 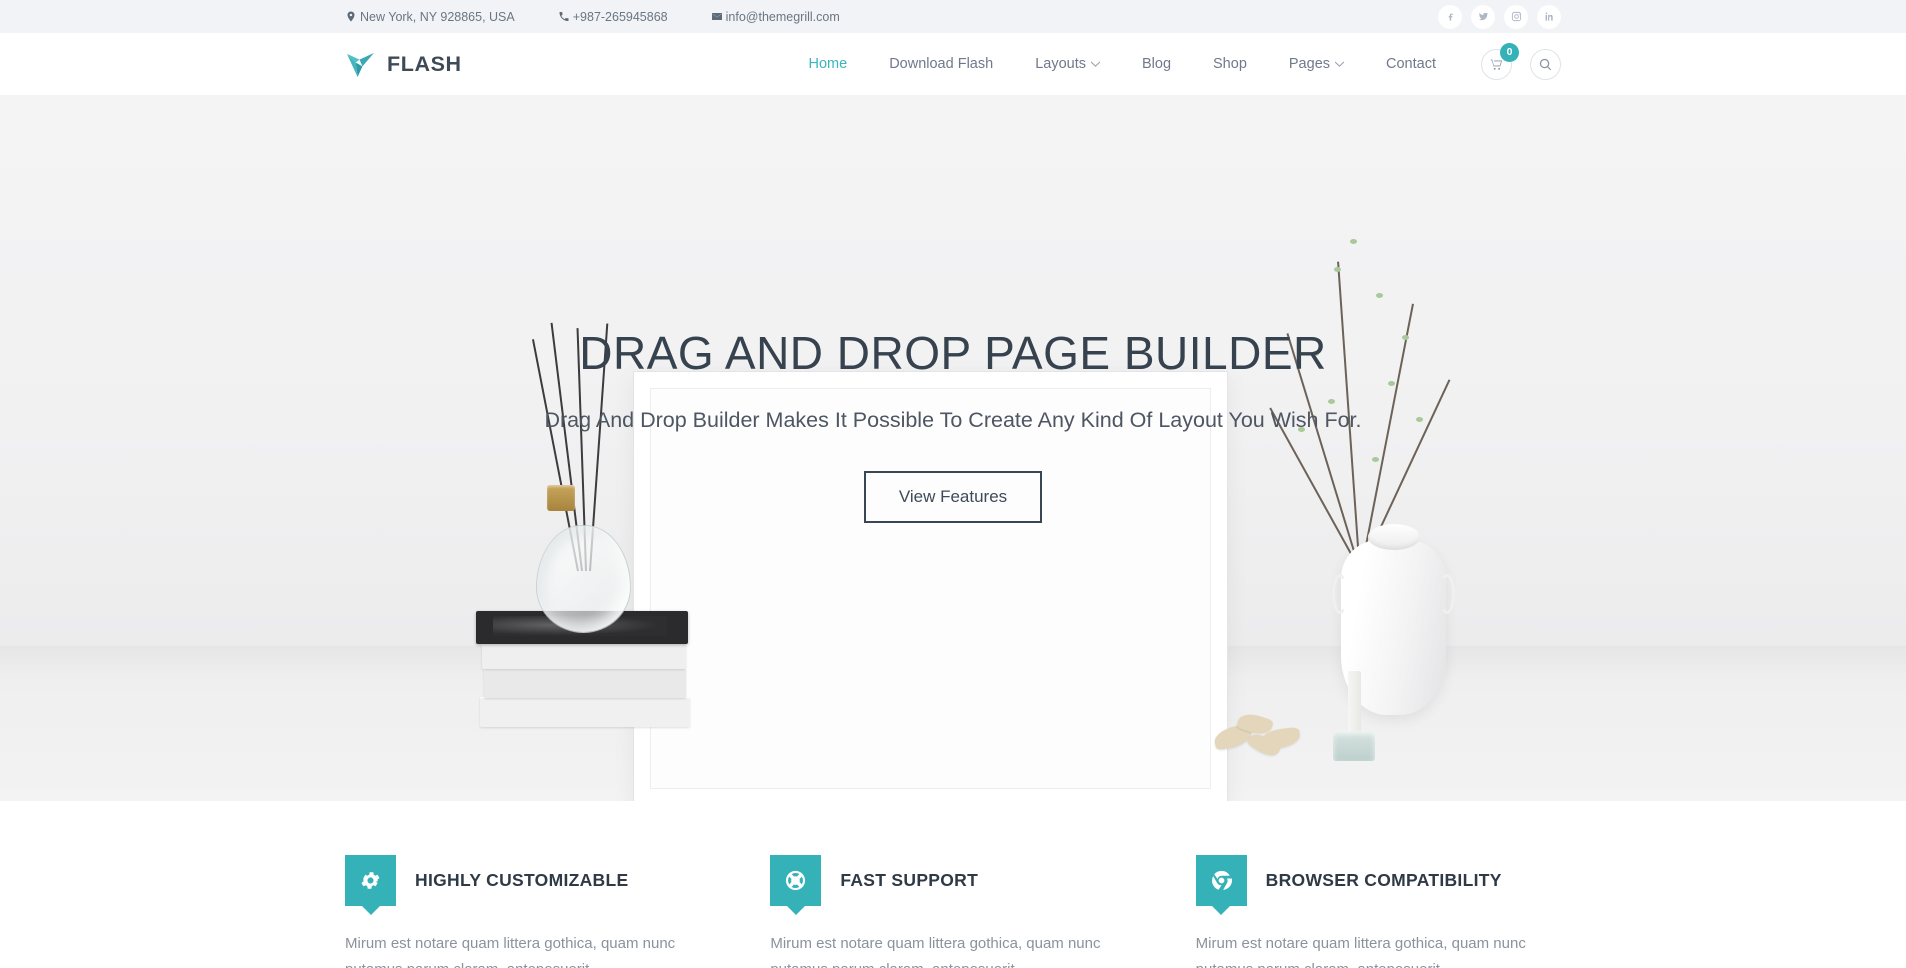 What do you see at coordinates (717, 16) in the screenshot?
I see `envelope-icon` at bounding box center [717, 16].